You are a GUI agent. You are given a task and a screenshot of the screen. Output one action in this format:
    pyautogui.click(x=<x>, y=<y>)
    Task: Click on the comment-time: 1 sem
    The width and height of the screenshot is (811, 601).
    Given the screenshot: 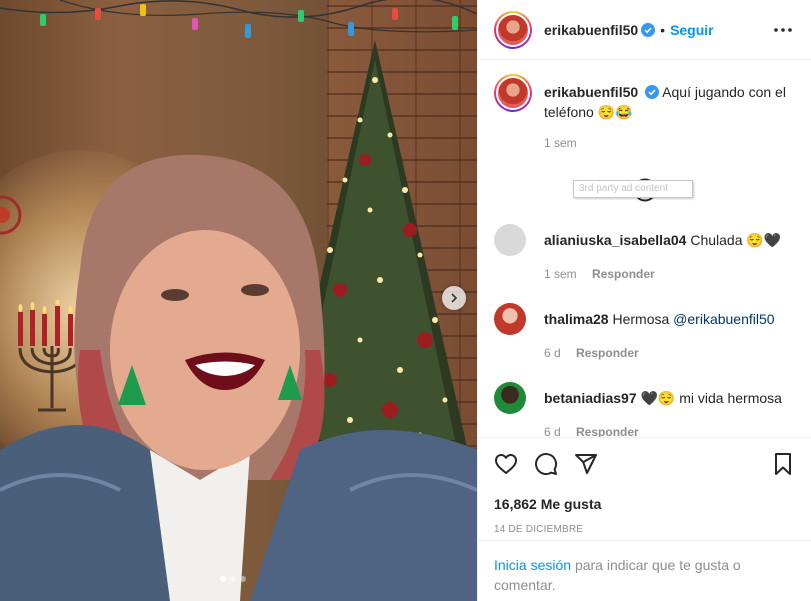 What is the action you would take?
    pyautogui.click(x=560, y=274)
    